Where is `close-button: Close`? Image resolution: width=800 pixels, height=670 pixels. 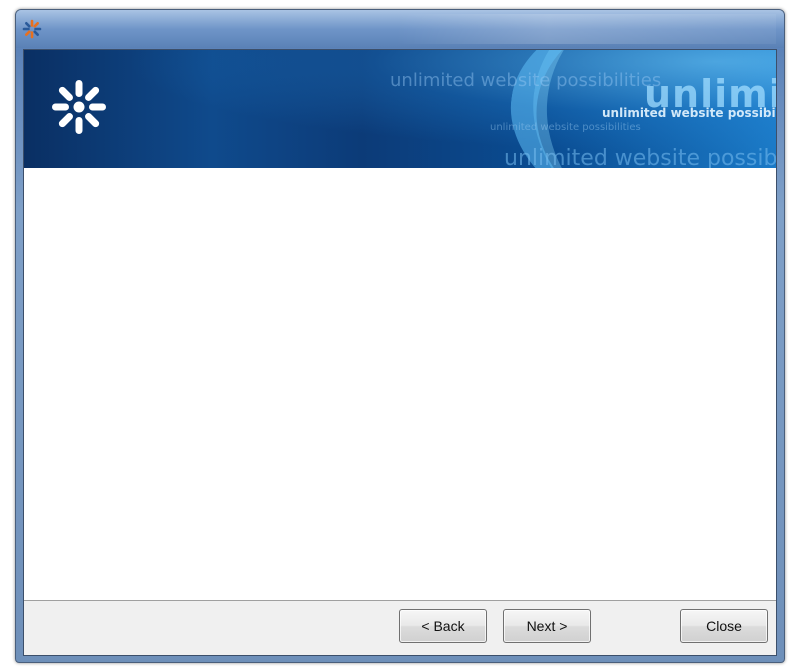
close-button: Close is located at coordinates (724, 626).